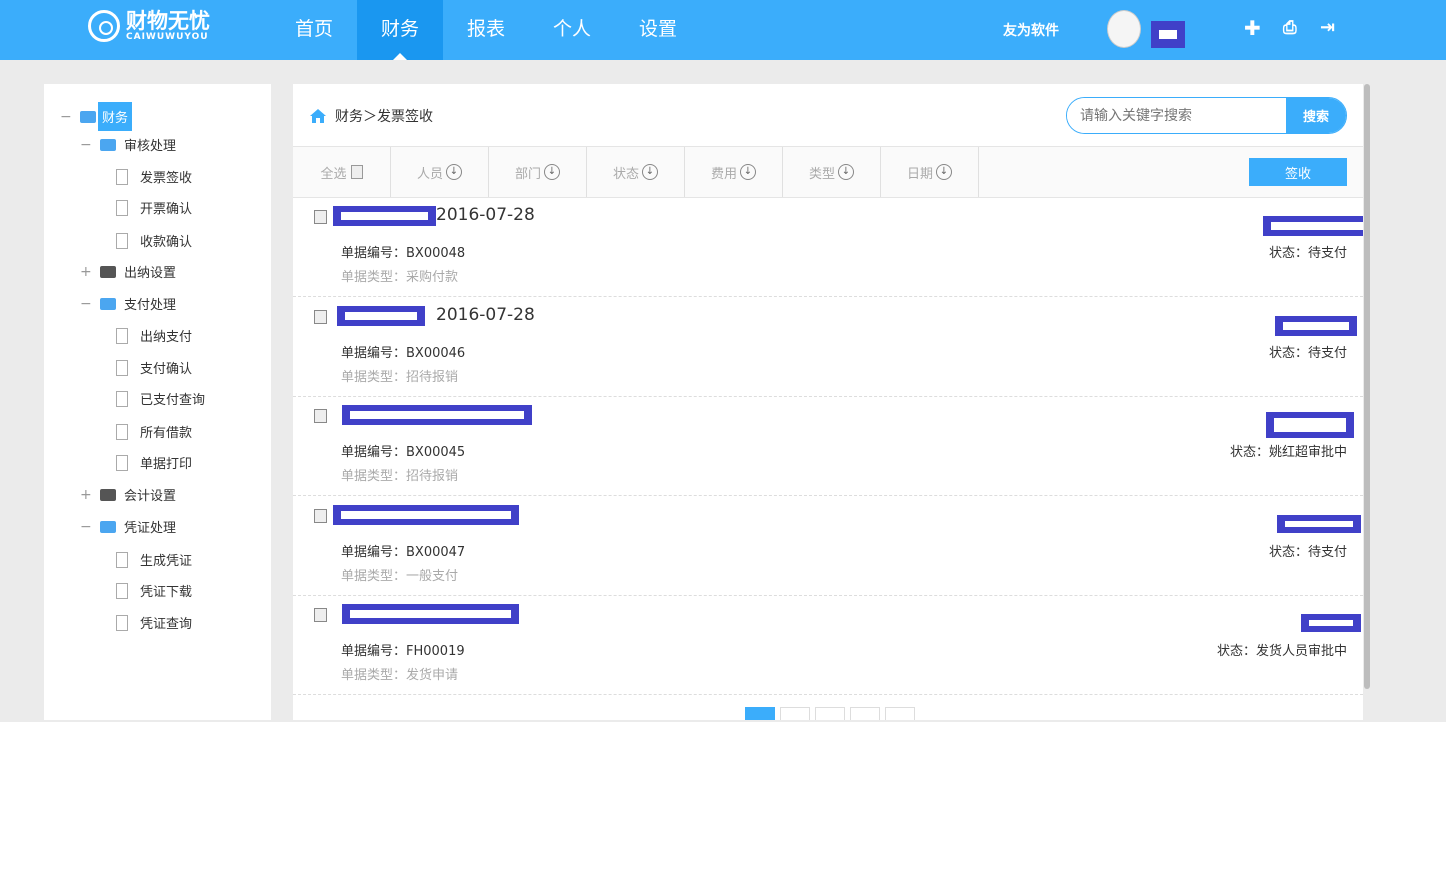 The width and height of the screenshot is (1446, 870). I want to click on sidebar-item: 已支付查询, so click(160, 398).